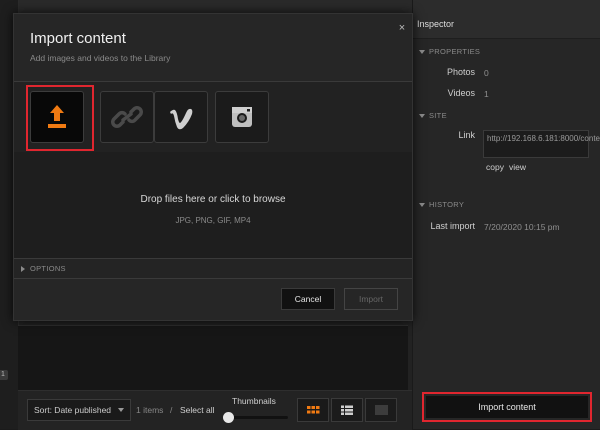 This screenshot has height=430, width=600. I want to click on import-button-highlight: Import content, so click(507, 407).